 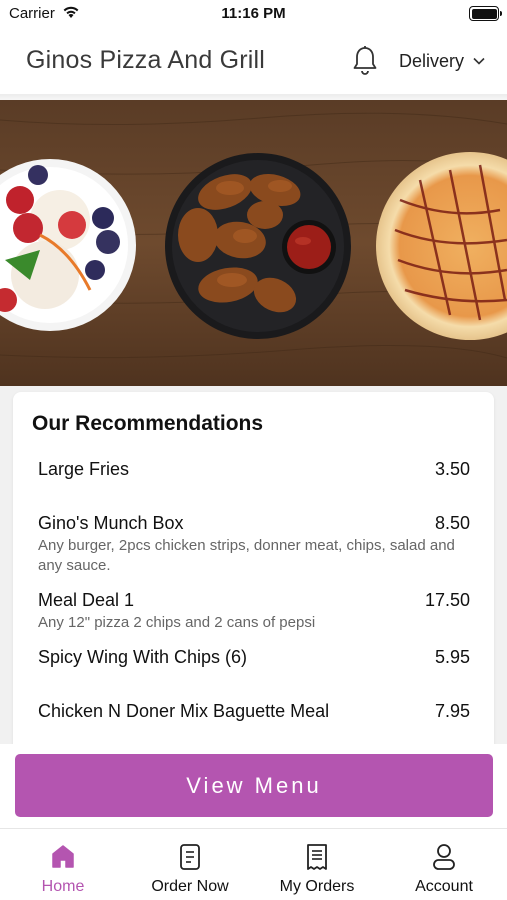 What do you see at coordinates (452, 657) in the screenshot?
I see `menu-item-price: 5.95` at bounding box center [452, 657].